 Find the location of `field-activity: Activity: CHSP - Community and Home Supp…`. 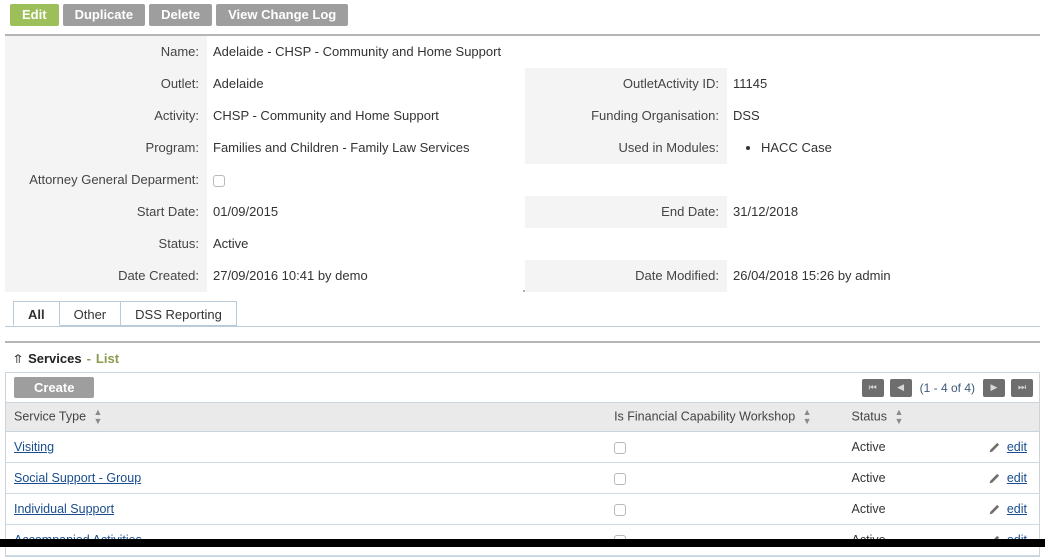

field-activity: Activity: CHSP - Community and Home Supp… is located at coordinates (264, 116).